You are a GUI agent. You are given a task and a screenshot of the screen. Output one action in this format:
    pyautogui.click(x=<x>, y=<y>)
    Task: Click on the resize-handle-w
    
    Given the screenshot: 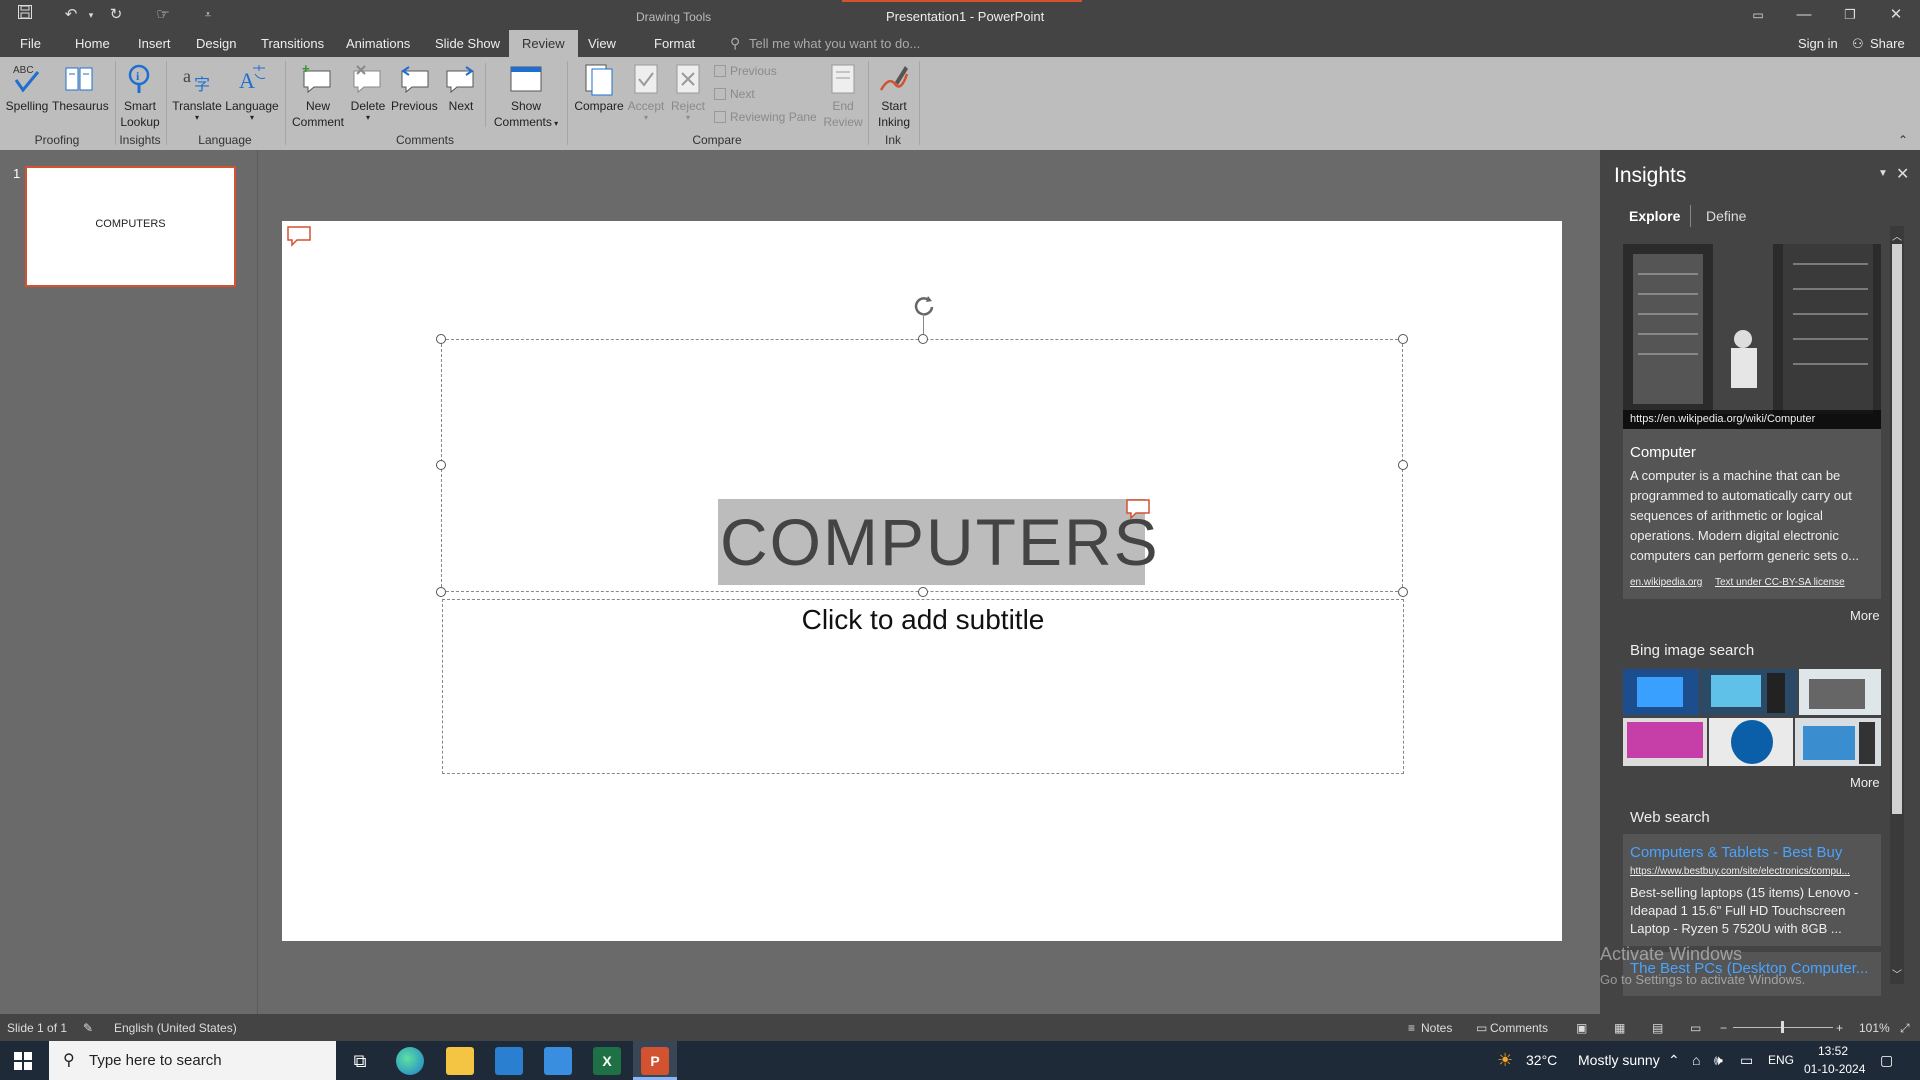 What is the action you would take?
    pyautogui.click(x=441, y=465)
    